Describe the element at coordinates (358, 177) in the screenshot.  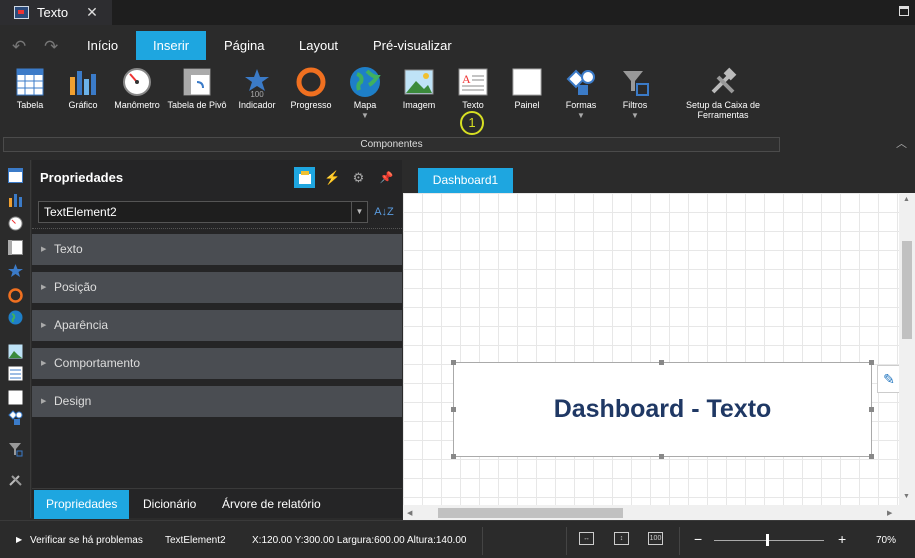
I see `gear-icon: ⚙` at that location.